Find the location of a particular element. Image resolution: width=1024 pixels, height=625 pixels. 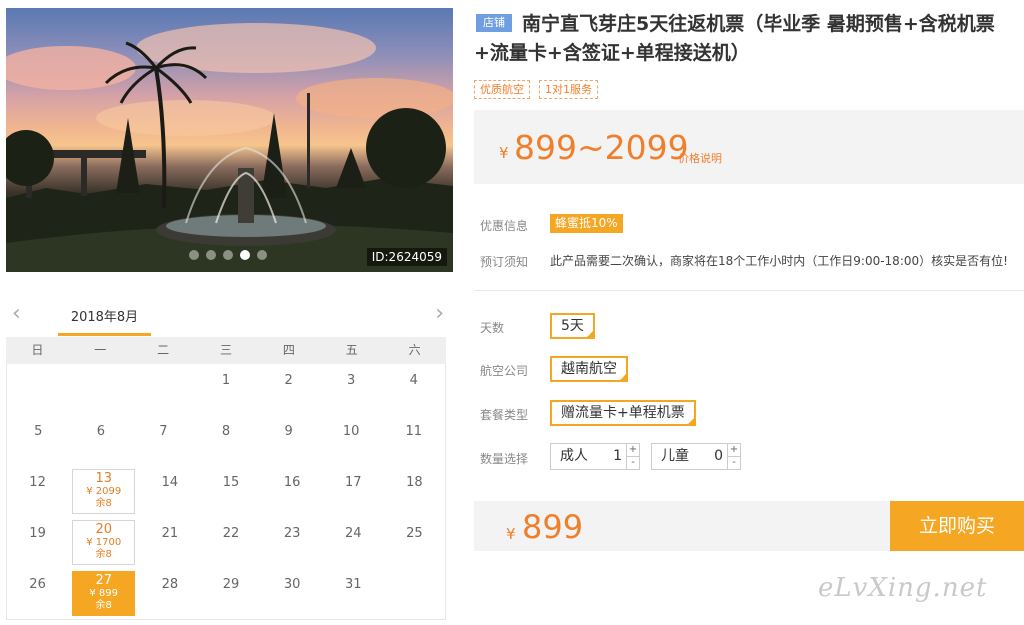

adult-label: 成人 is located at coordinates (574, 456).